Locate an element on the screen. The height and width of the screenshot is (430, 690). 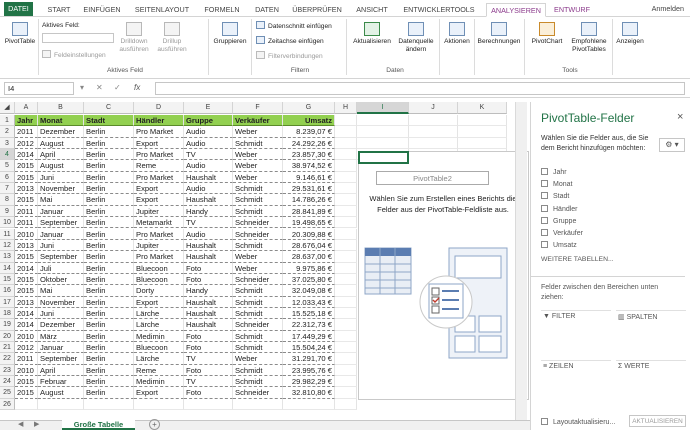
row-header-20: 20 is located at coordinates (7, 336).